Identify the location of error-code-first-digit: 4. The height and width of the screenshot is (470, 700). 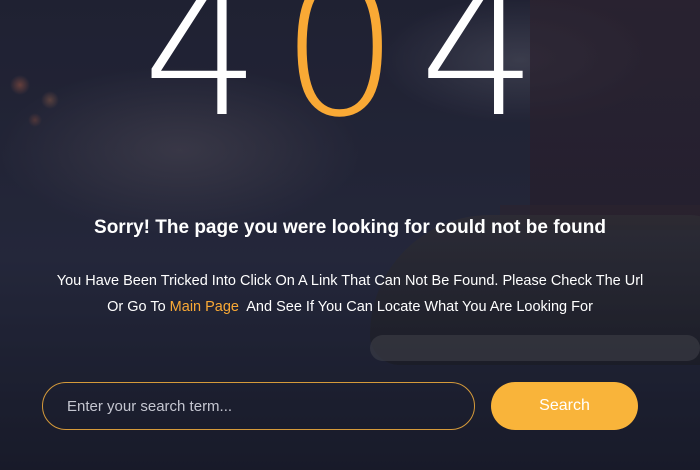
(211, 79).